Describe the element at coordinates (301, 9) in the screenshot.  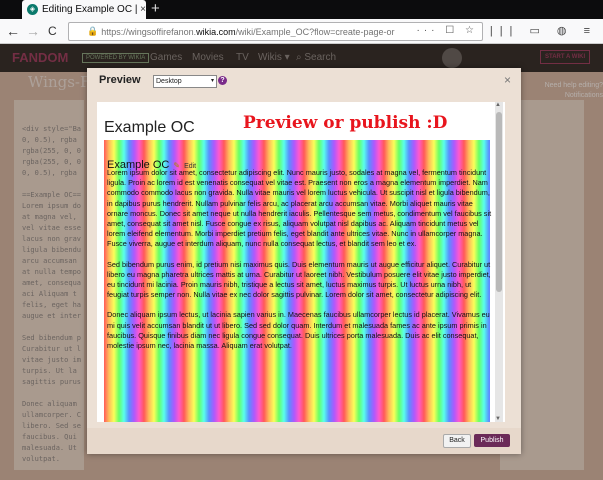
I see `tab-bar: ◈ Editing Example OC | Wings of × +` at that location.